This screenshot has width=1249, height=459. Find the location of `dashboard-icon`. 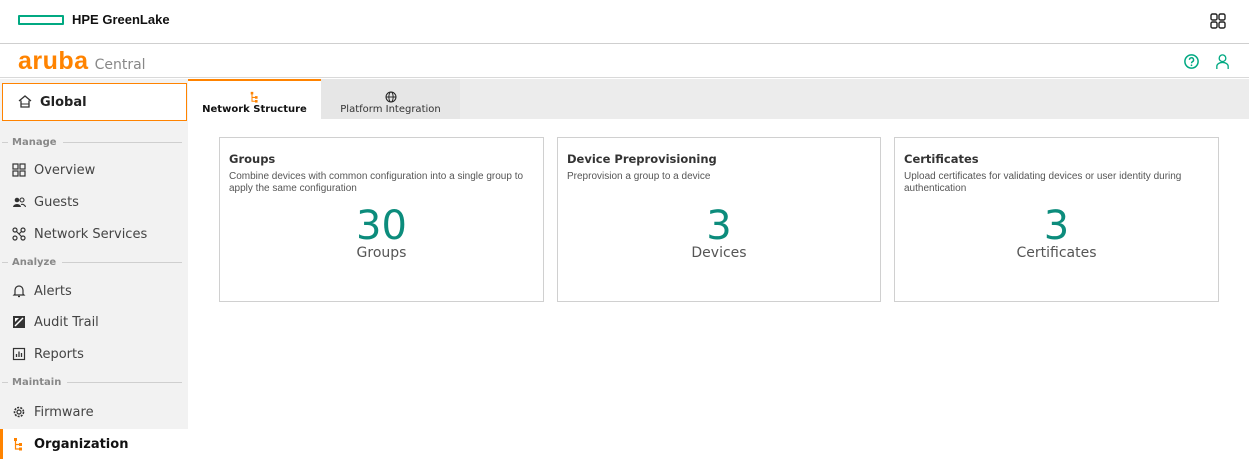

dashboard-icon is located at coordinates (19, 170).